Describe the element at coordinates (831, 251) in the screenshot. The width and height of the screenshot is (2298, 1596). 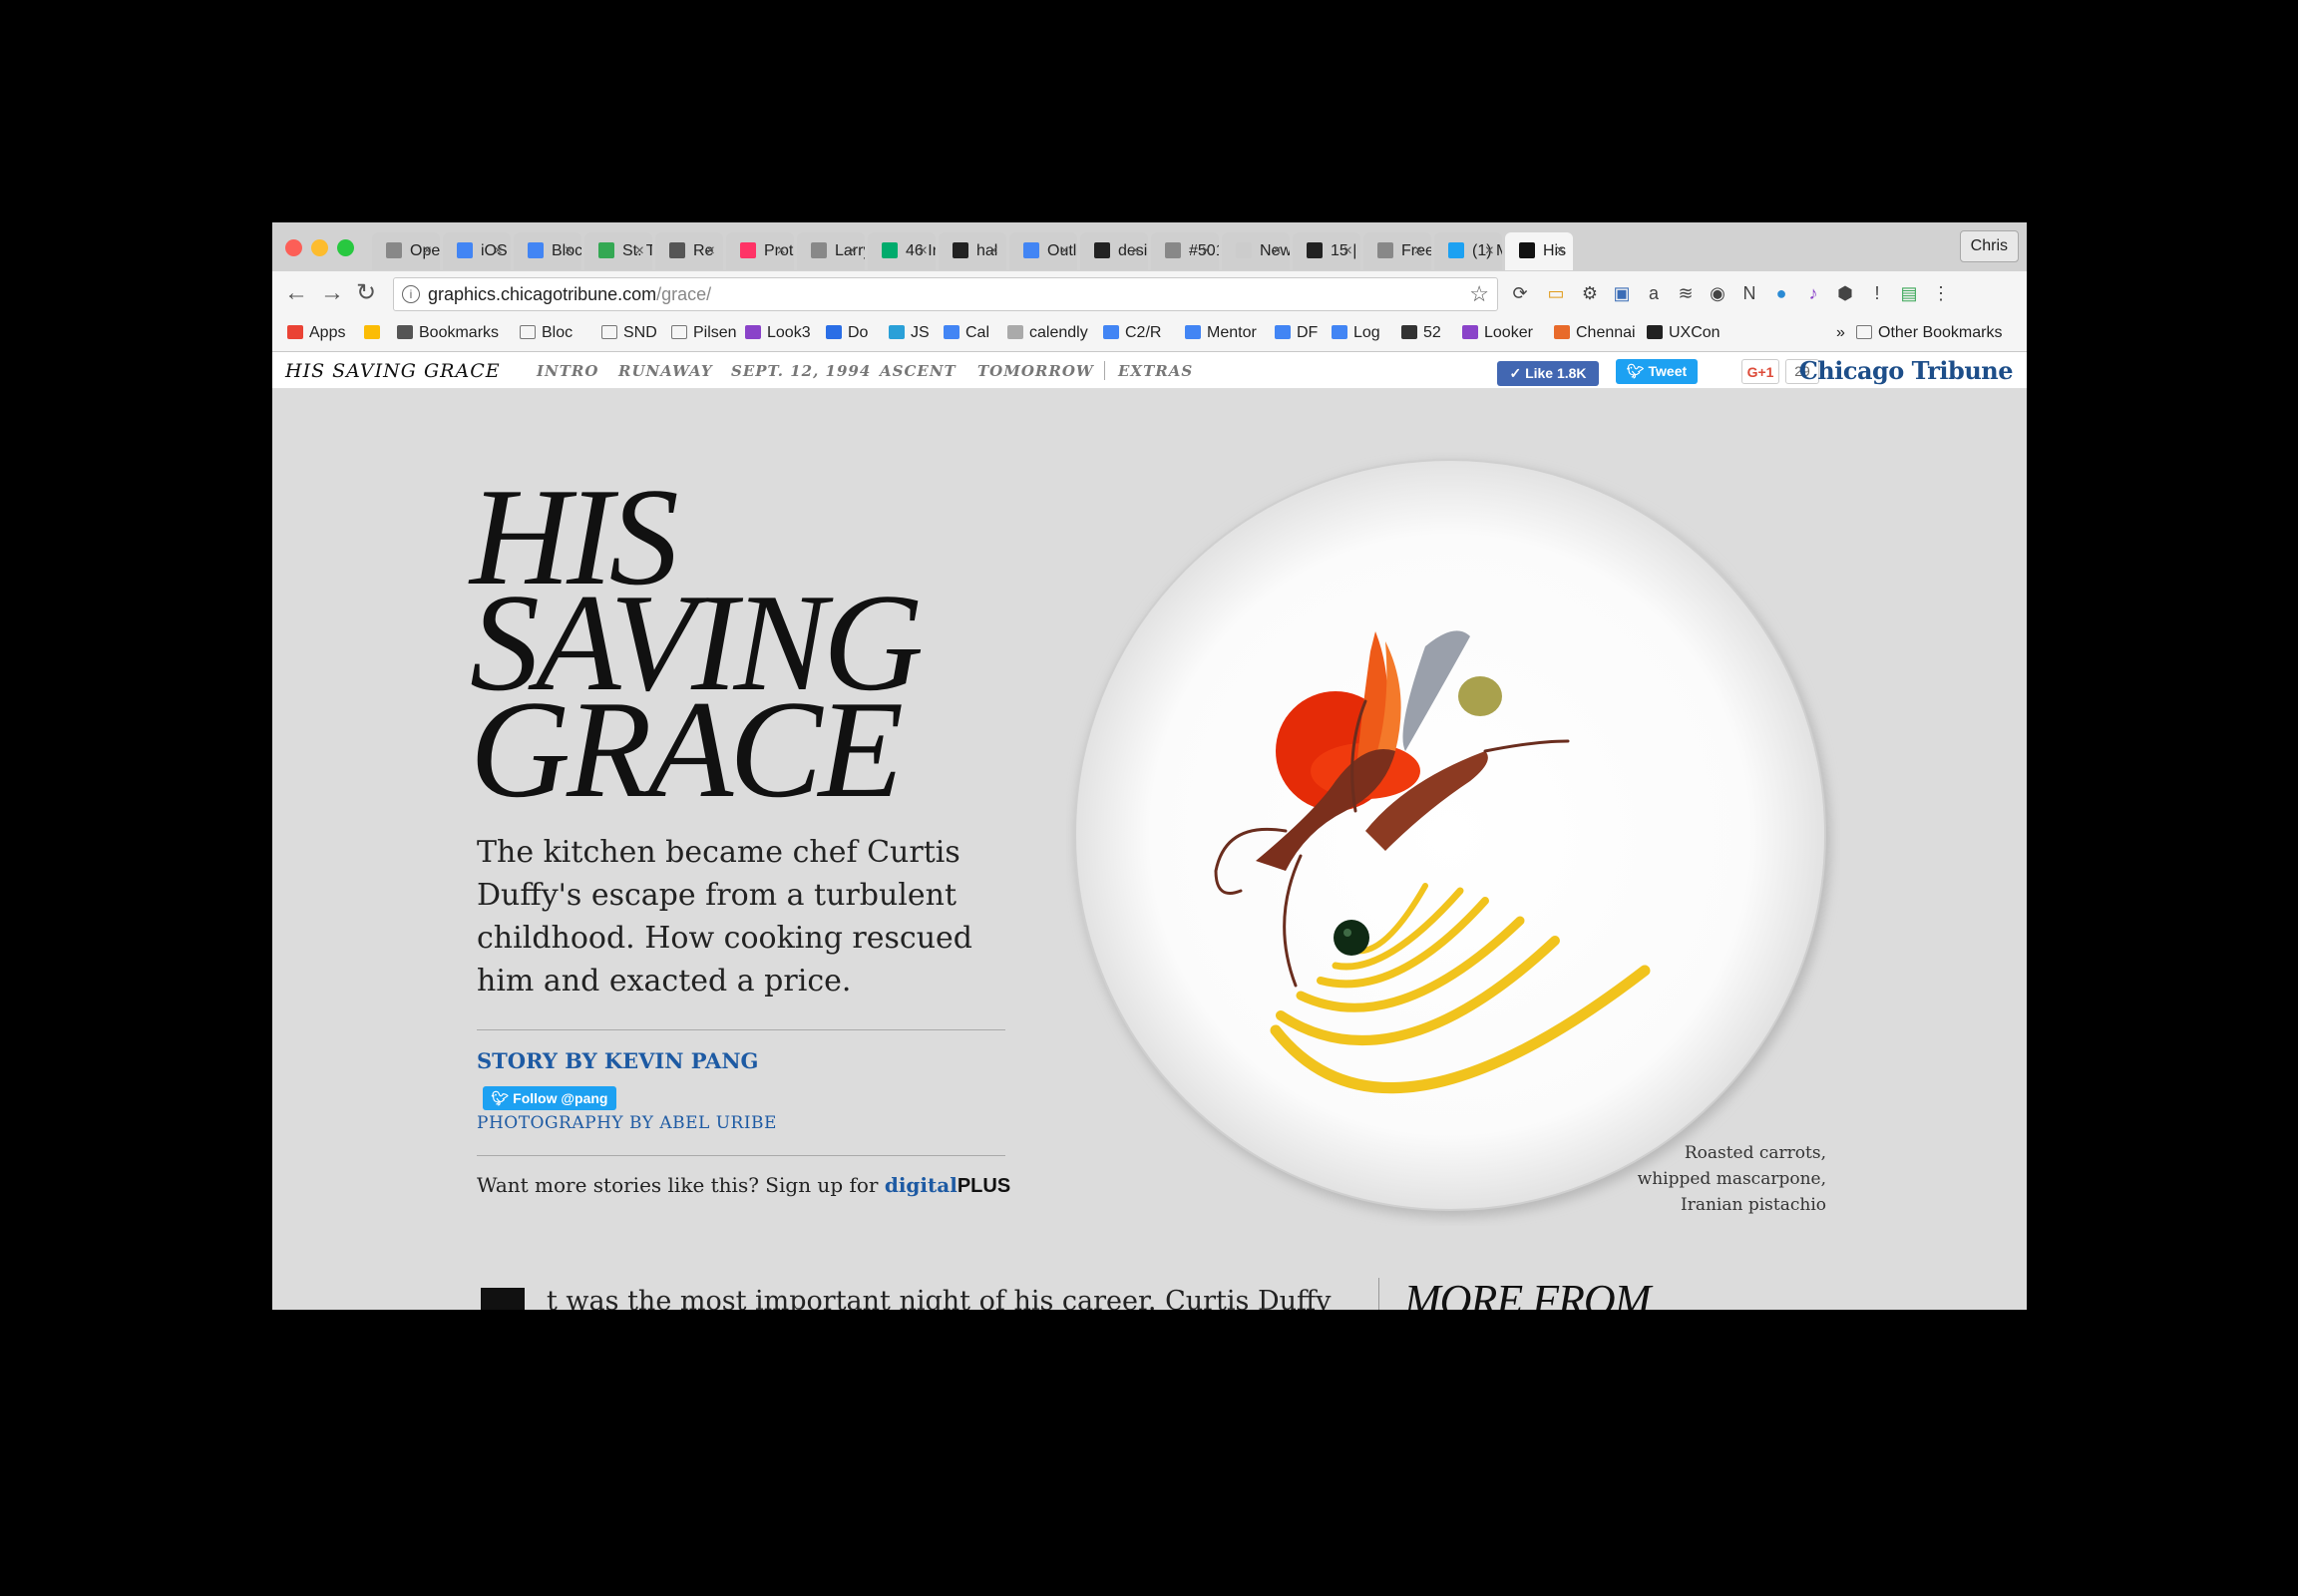
I see `browser-tab: Larry×` at that location.